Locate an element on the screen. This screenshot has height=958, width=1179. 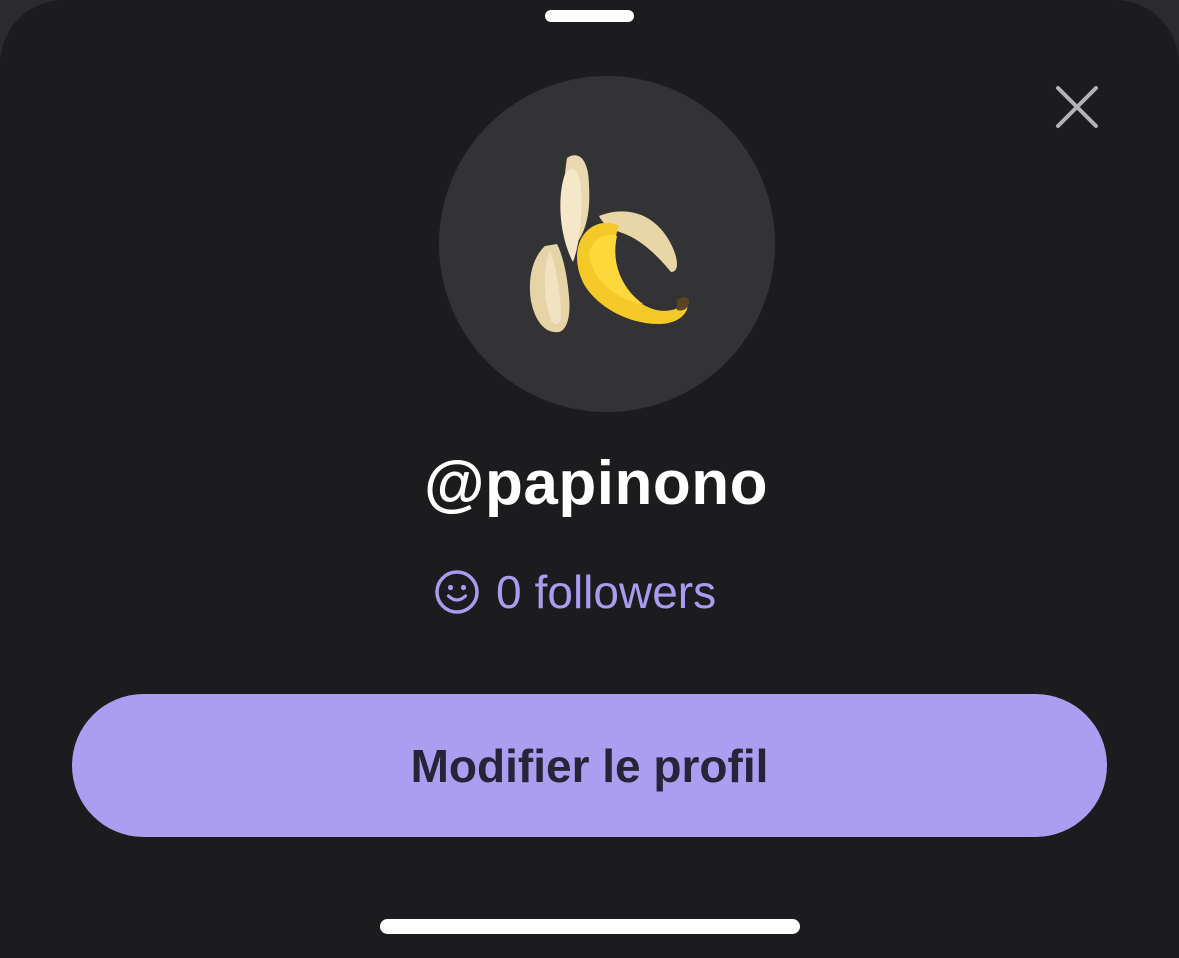
username-label: @papinono is located at coordinates (596, 483).